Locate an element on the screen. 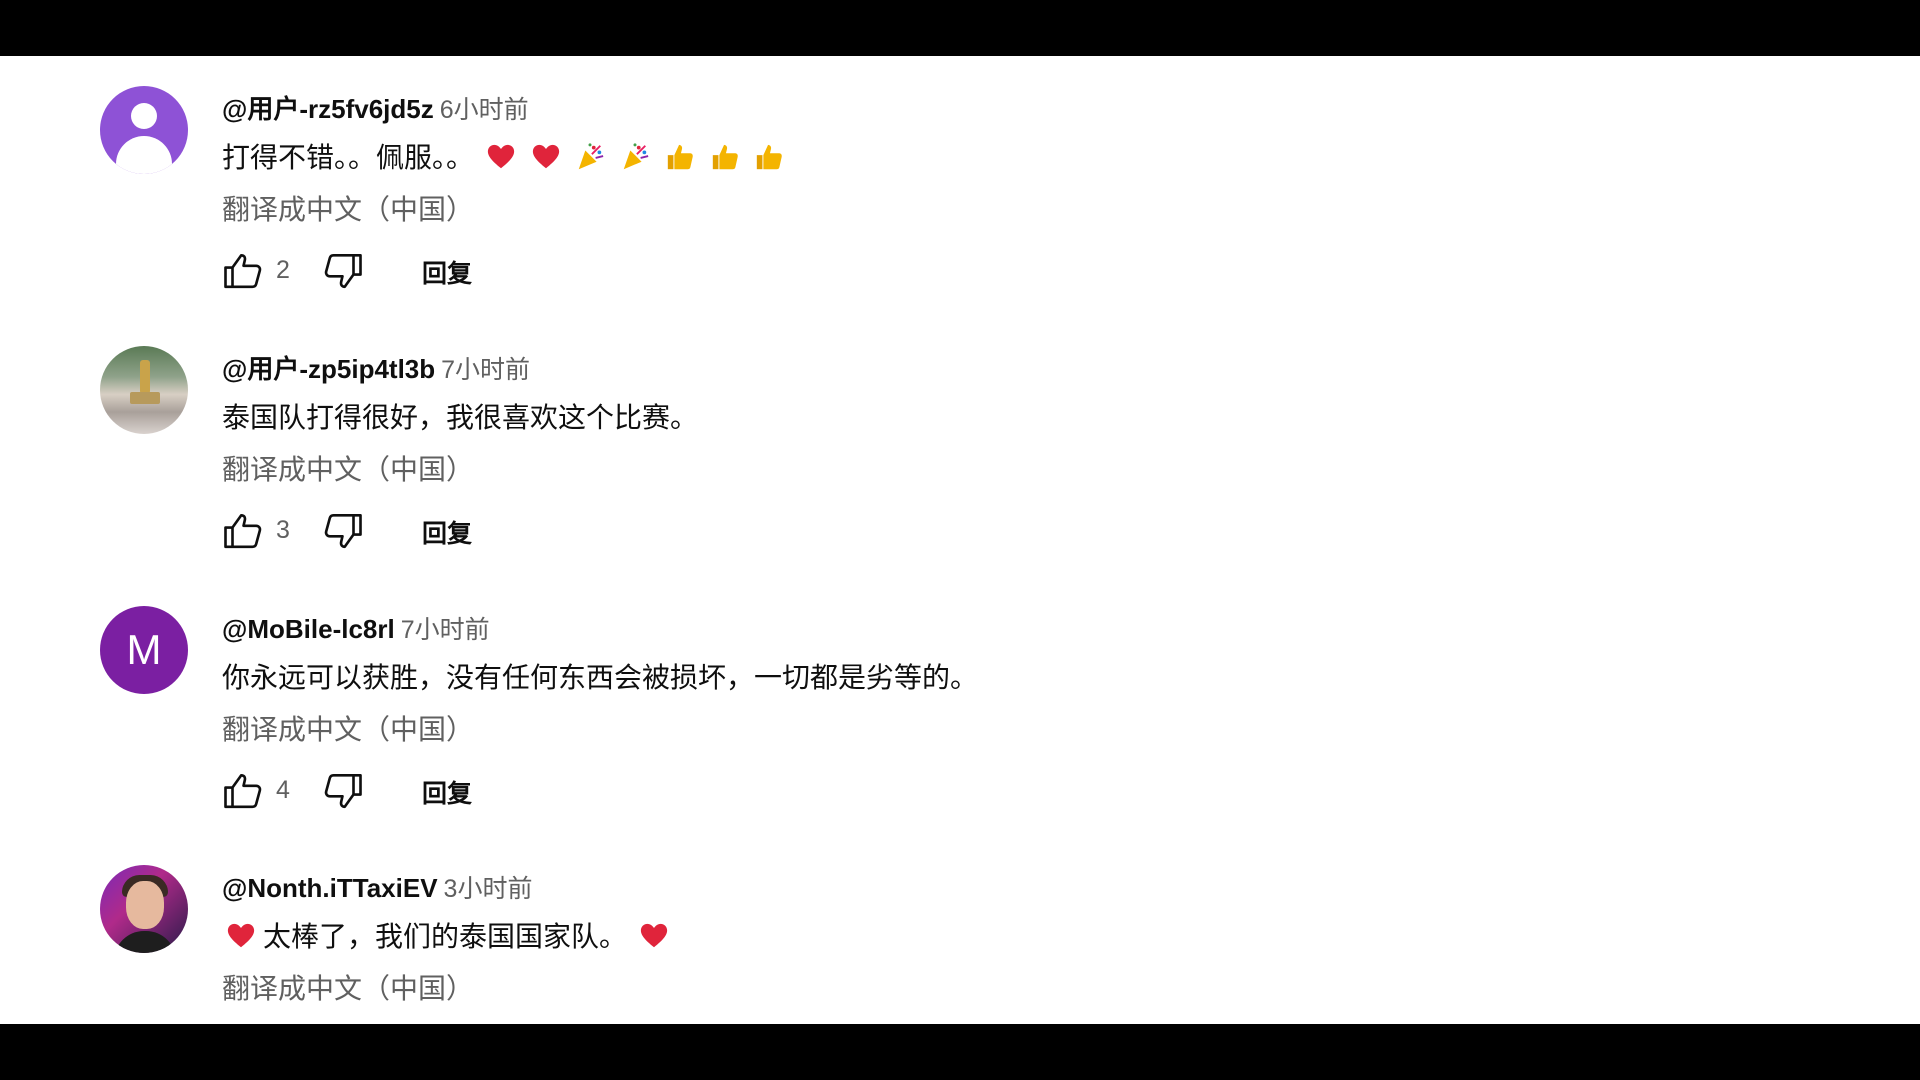  comment-text: 太棒了，我们的泰国国家队。 is located at coordinates (449, 937).